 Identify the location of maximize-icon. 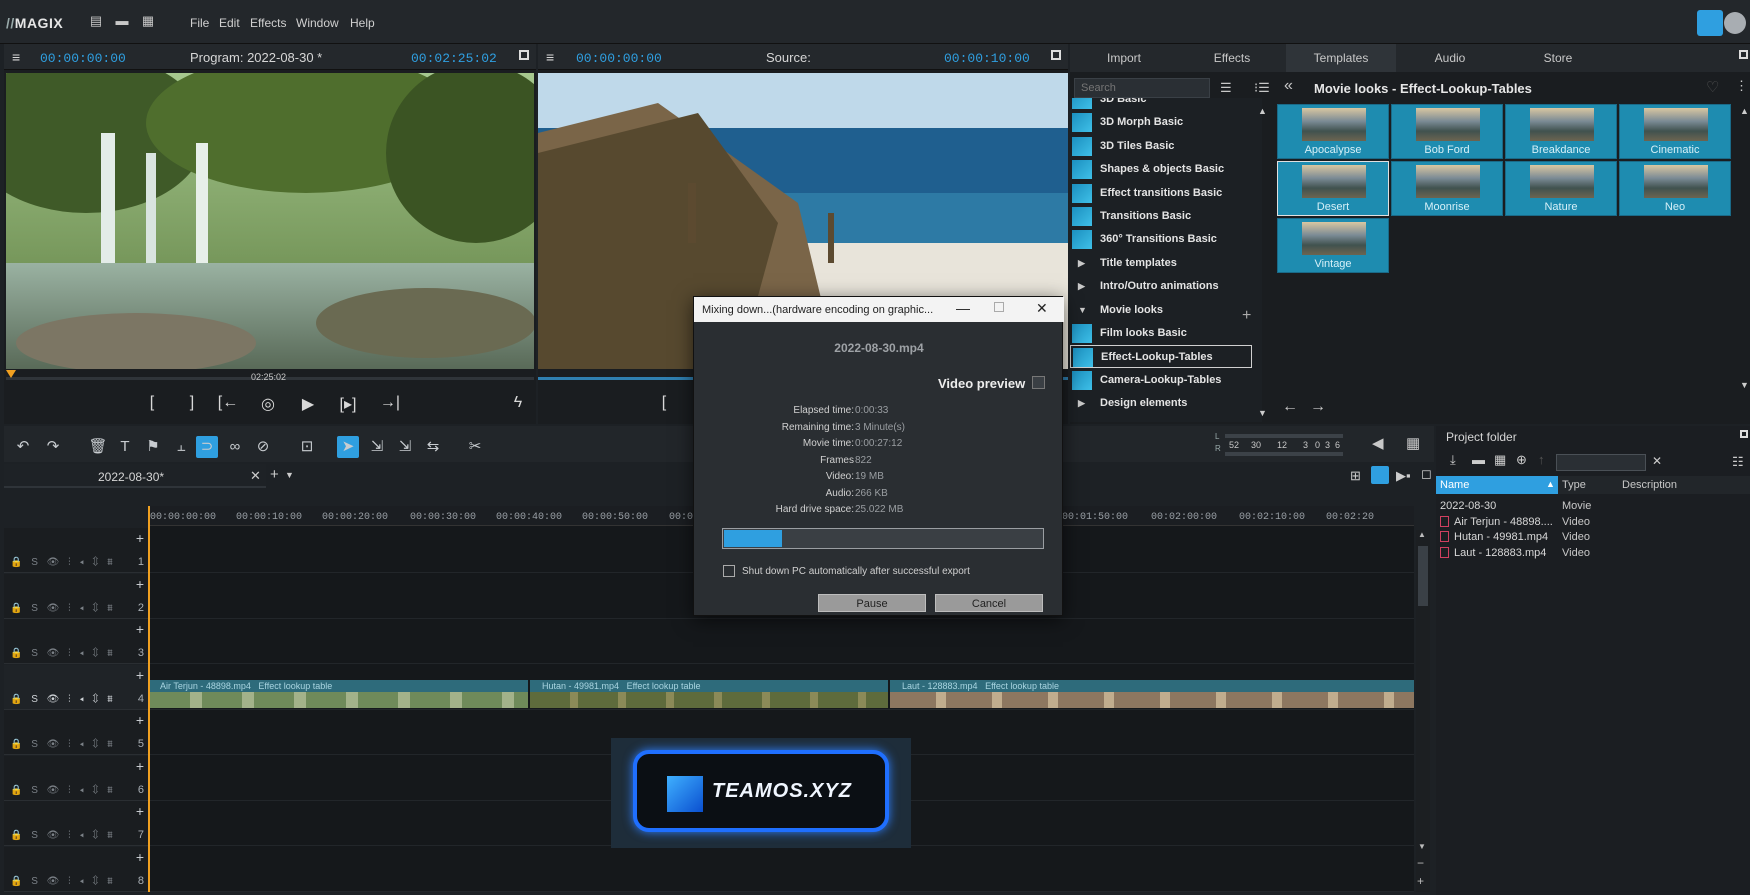
(524, 55).